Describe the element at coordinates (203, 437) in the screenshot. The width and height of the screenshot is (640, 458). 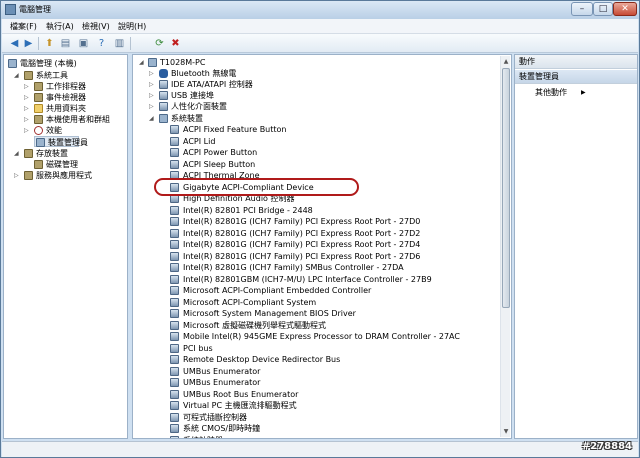
I see `device-label: 系統計時器` at that location.